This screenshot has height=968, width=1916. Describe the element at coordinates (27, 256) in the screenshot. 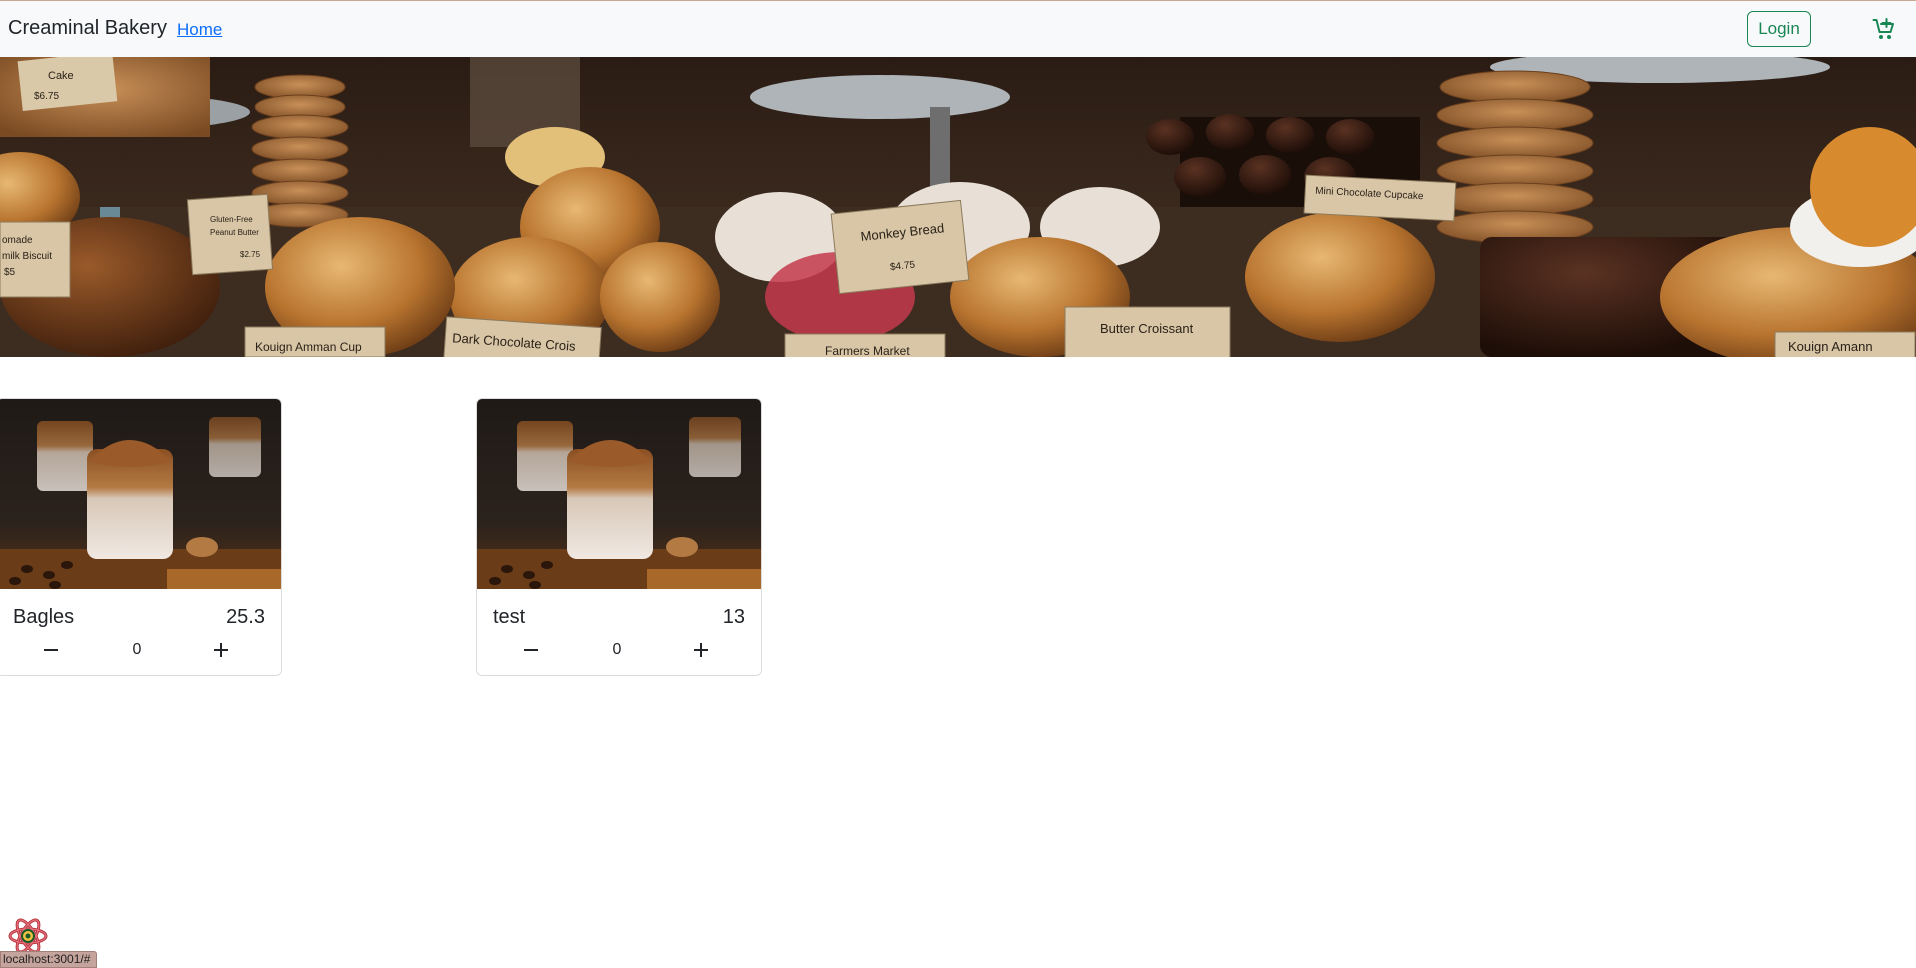

I see `svg-text: milk Biscuit` at that location.